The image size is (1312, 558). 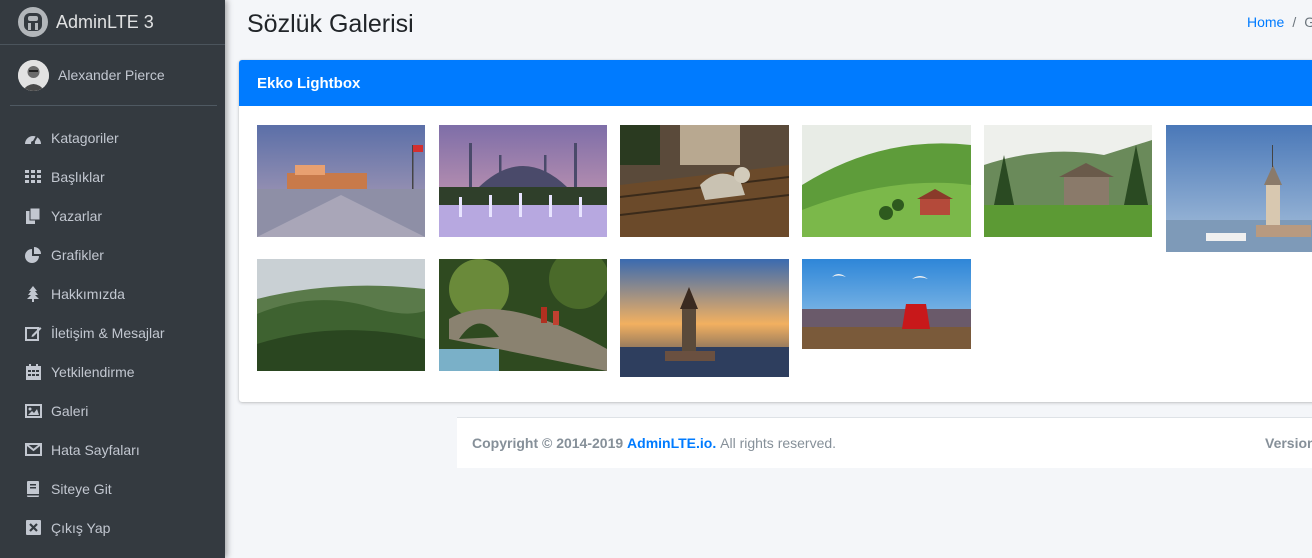 What do you see at coordinates (95, 449) in the screenshot?
I see `sidebar-item-label: Hata Sayfaları` at bounding box center [95, 449].